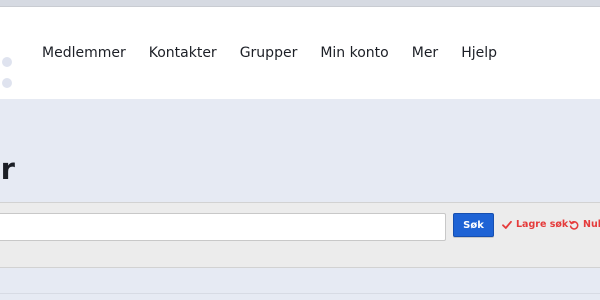 Image resolution: width=600 pixels, height=300 pixels. I want to click on bottom-divider, so click(300, 293).